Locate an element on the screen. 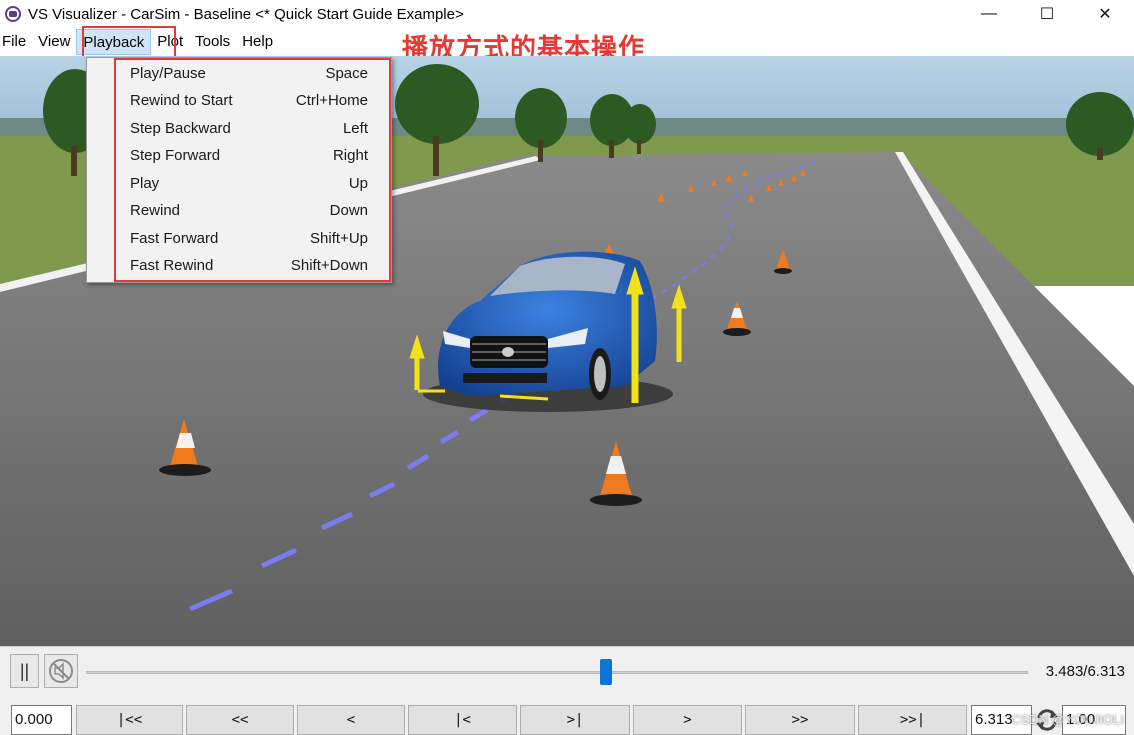  menu-help: Help is located at coordinates (257, 42).